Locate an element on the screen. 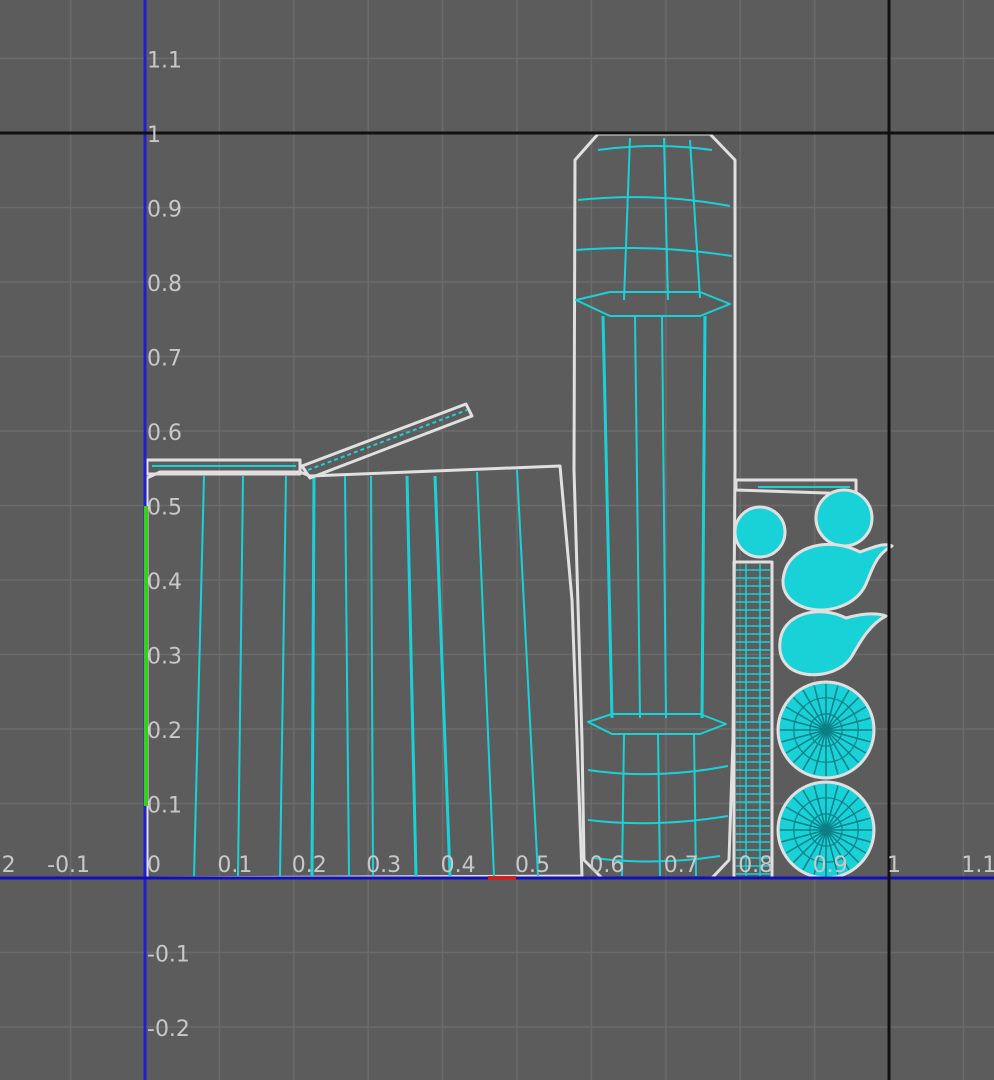  u-axis-label: 0.9 is located at coordinates (830, 865).